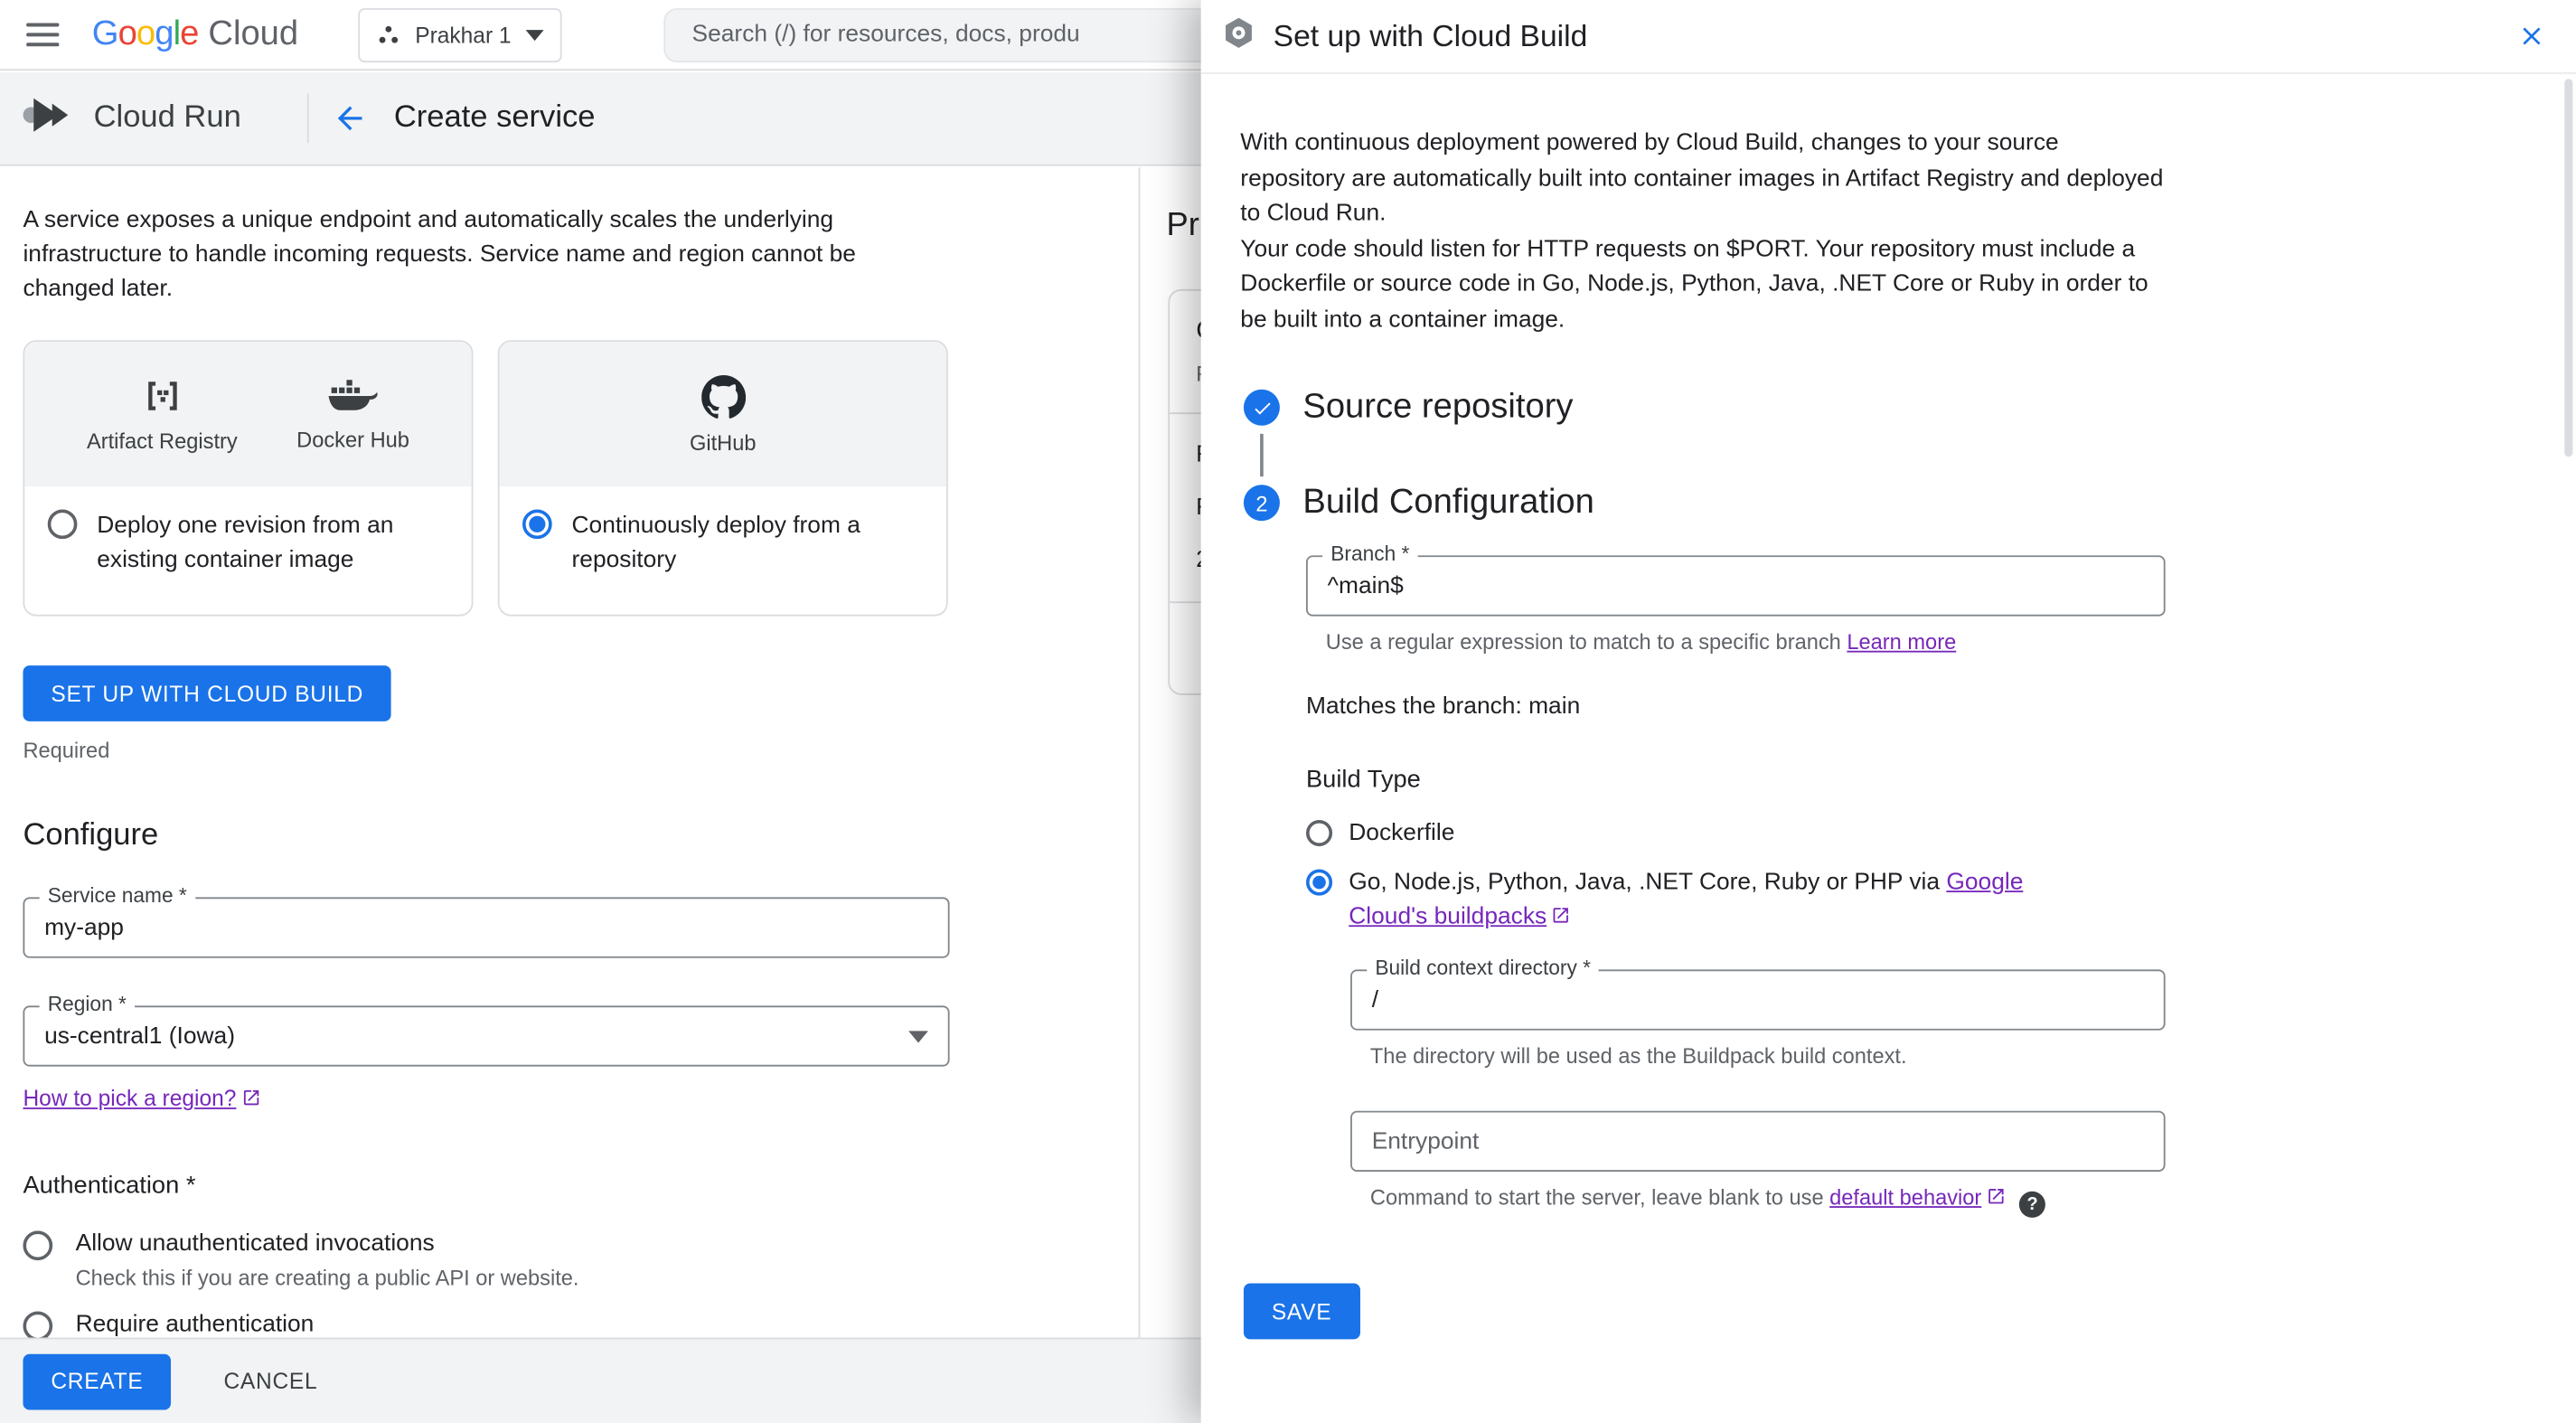 The height and width of the screenshot is (1423, 2576). I want to click on radio-continuous-deploy-label: Continuously deploy from a repository, so click(715, 544).